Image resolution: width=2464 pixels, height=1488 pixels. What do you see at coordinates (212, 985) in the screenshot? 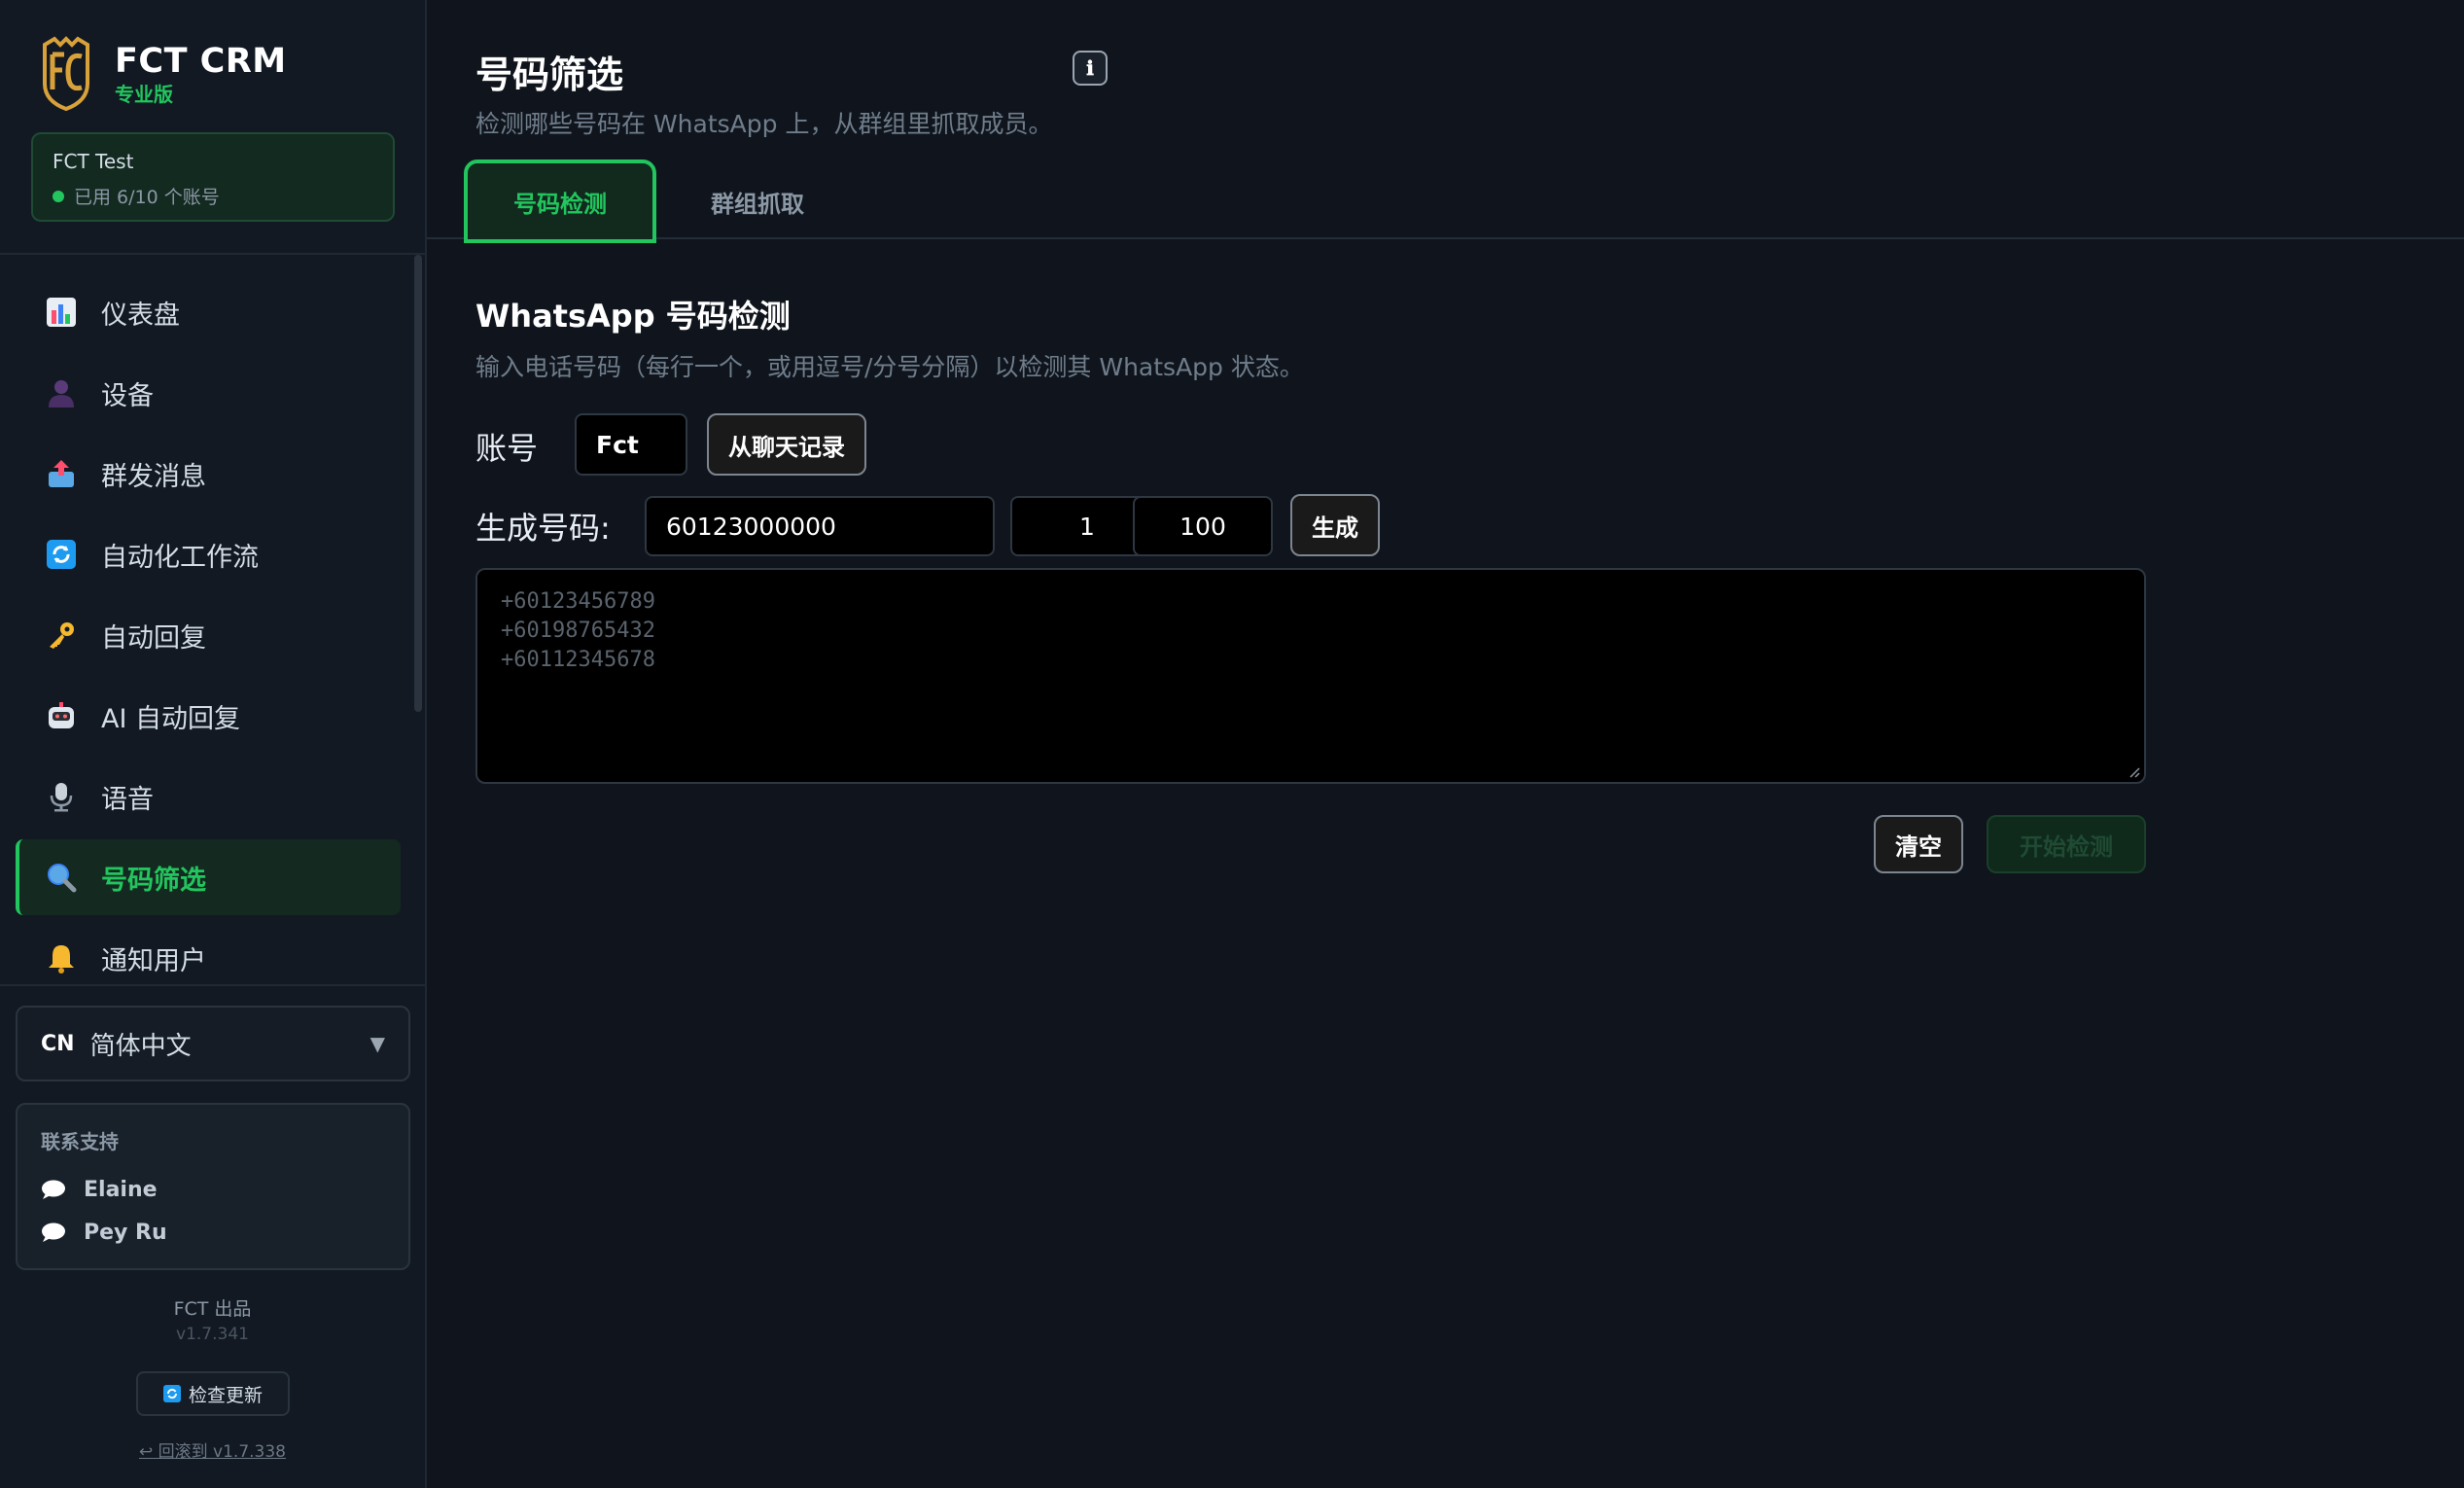
I see `sidebar-divider-bottom` at bounding box center [212, 985].